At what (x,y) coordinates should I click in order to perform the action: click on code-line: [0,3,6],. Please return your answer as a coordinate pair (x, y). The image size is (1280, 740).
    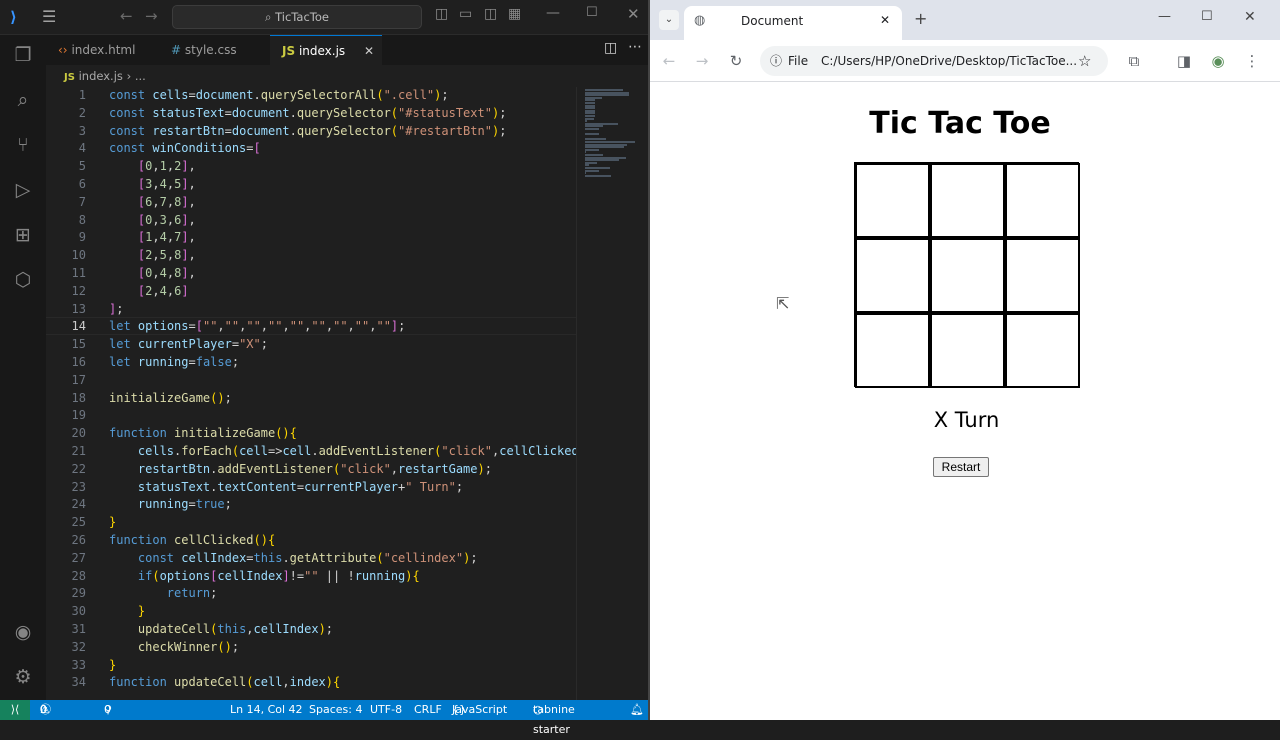
    Looking at the image, I should click on (152, 221).